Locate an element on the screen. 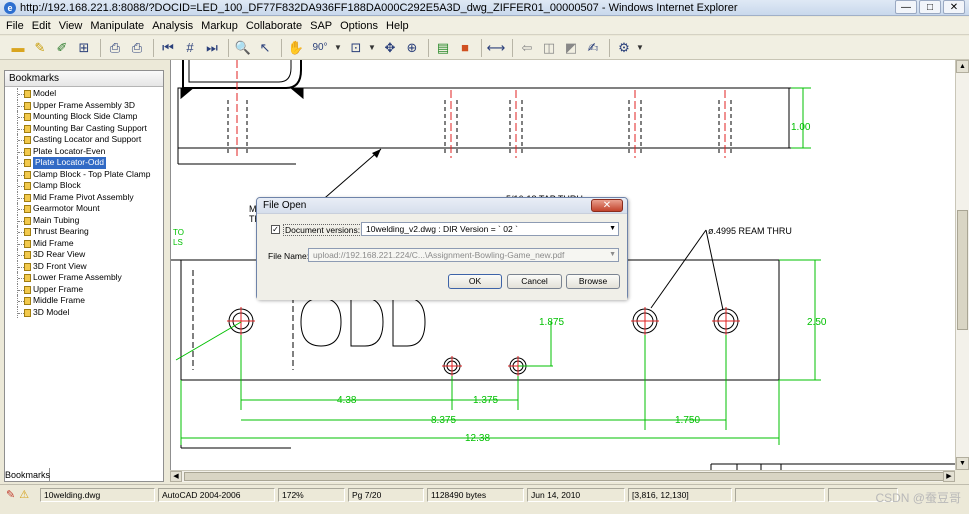 The image size is (969, 514). sidebar-item-bookmark: Upper Frame is located at coordinates (84, 289).